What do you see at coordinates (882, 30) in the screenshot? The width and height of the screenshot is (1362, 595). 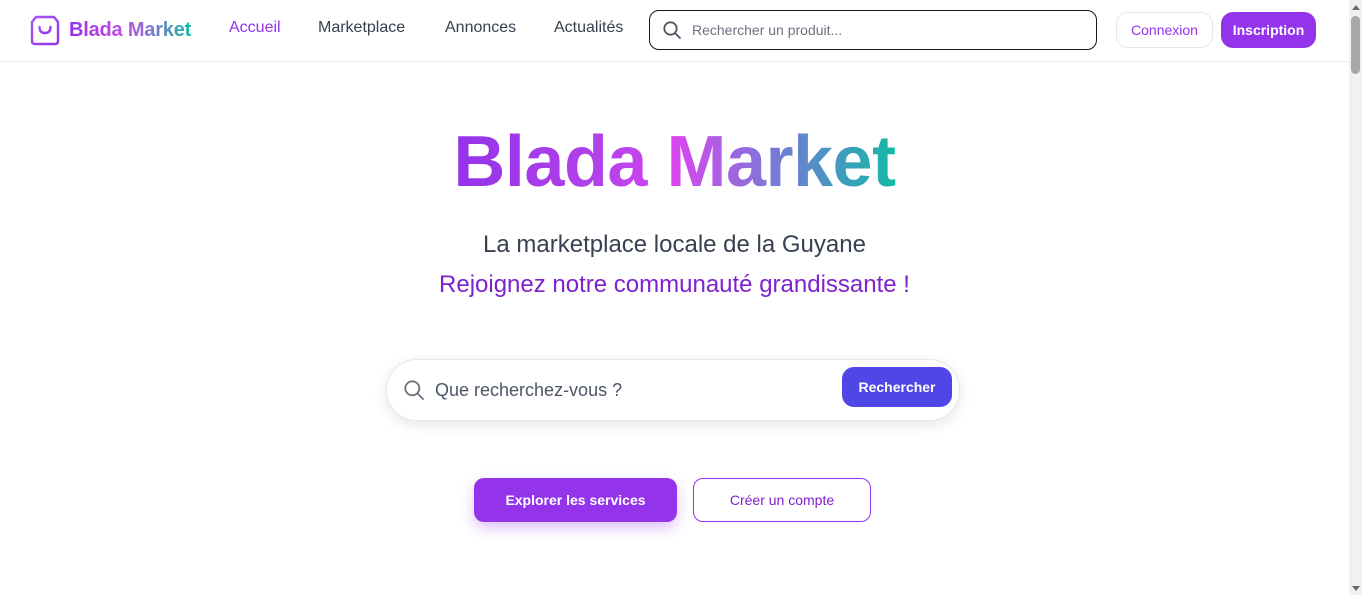 I see `header-search-input` at bounding box center [882, 30].